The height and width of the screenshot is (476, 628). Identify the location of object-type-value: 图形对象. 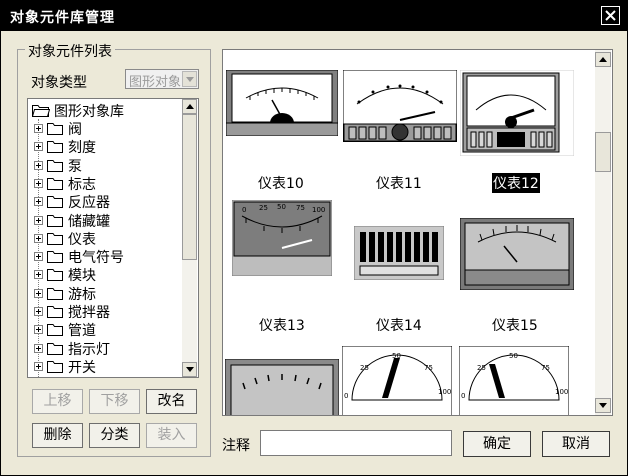
(155, 82).